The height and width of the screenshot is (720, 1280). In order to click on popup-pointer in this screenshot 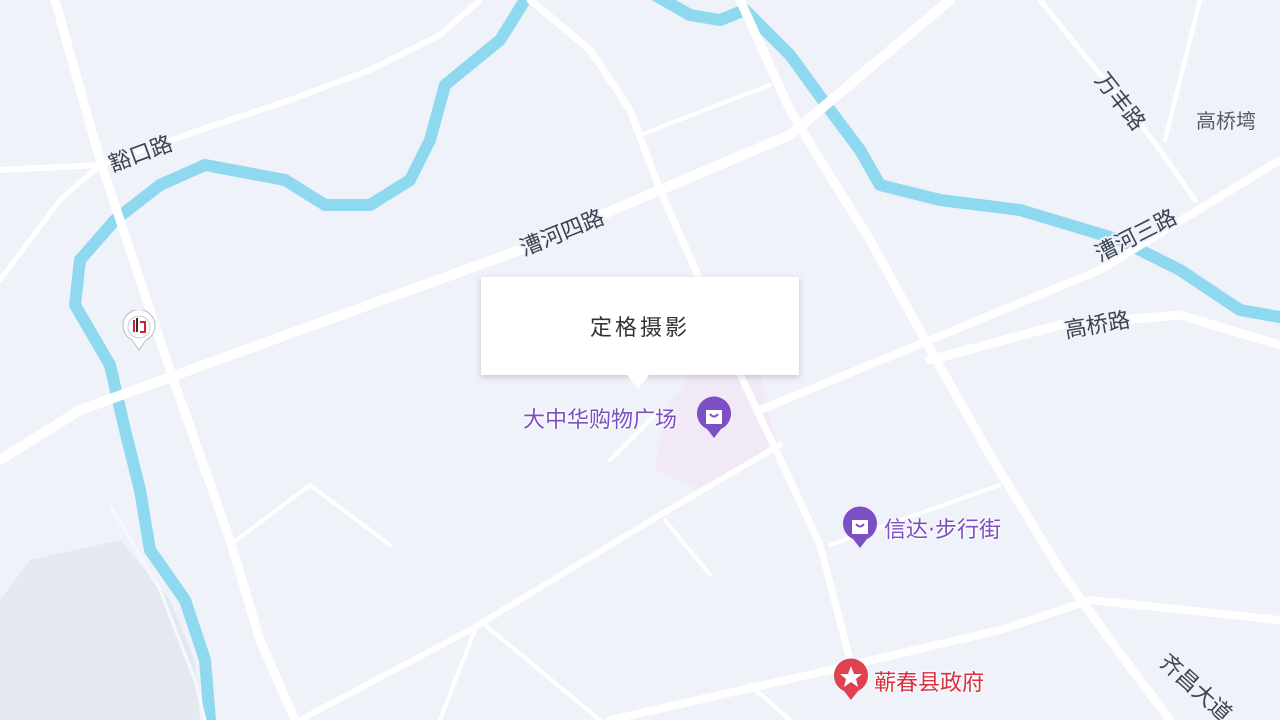, I will do `click(638, 382)`.